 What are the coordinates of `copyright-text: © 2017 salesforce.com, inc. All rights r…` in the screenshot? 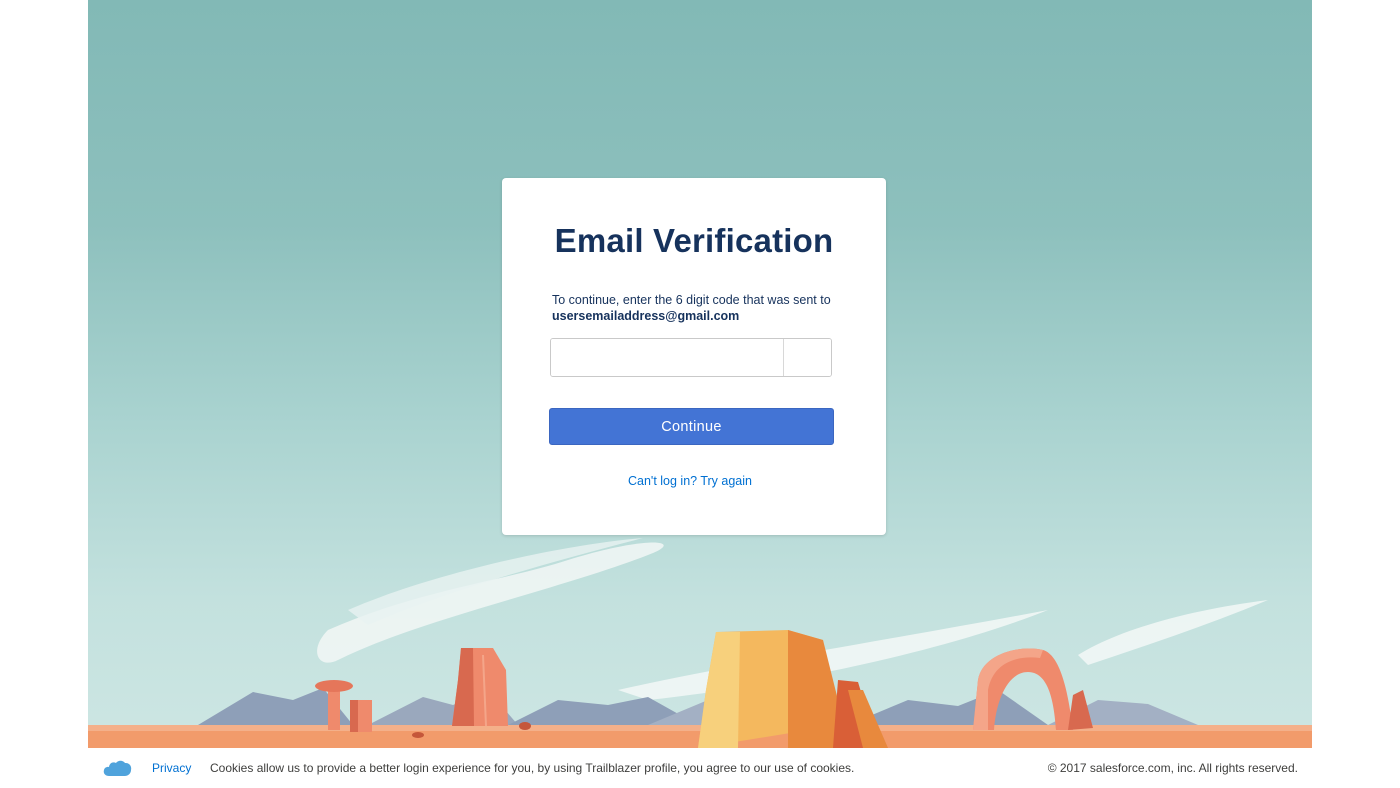 It's located at (1172, 768).